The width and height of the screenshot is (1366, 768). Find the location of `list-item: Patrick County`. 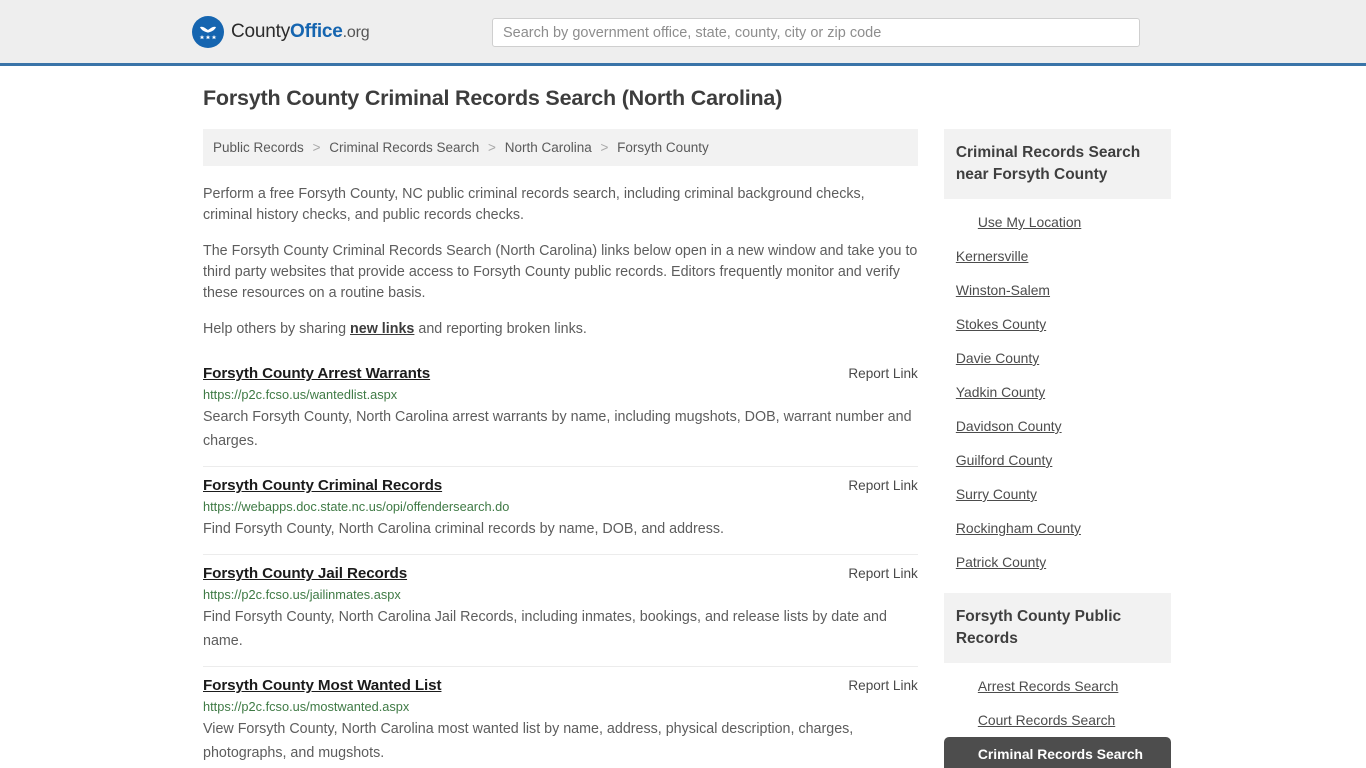

list-item: Patrick County is located at coordinates (1057, 562).